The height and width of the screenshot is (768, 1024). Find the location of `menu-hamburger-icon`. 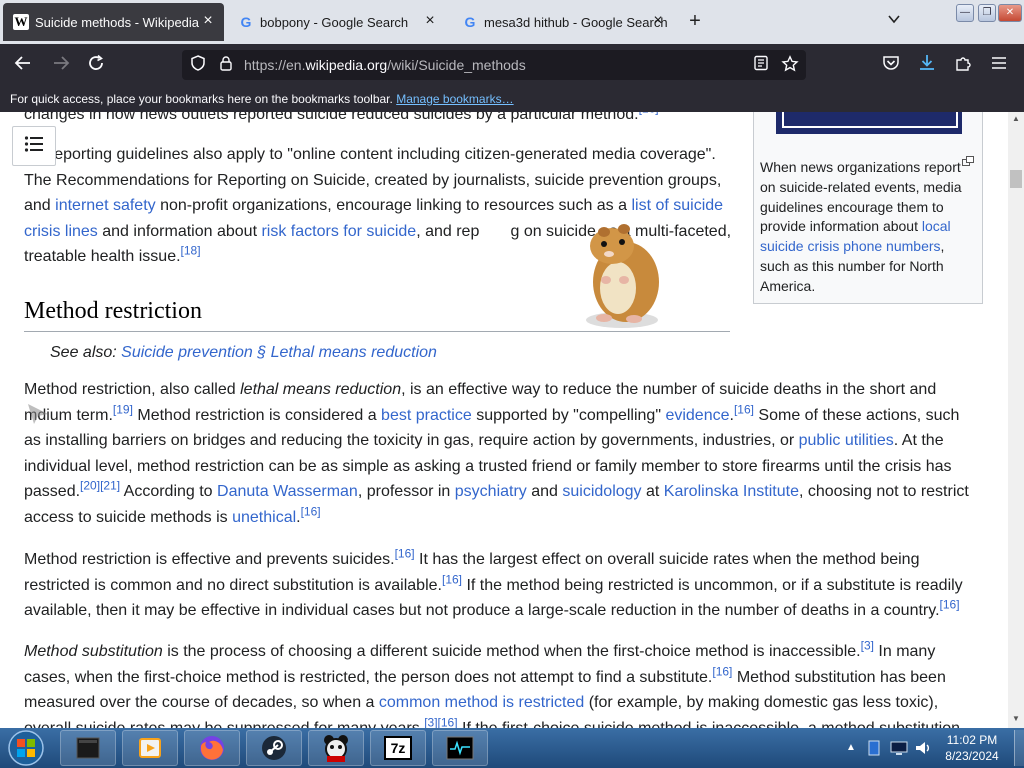

menu-hamburger-icon is located at coordinates (999, 65).